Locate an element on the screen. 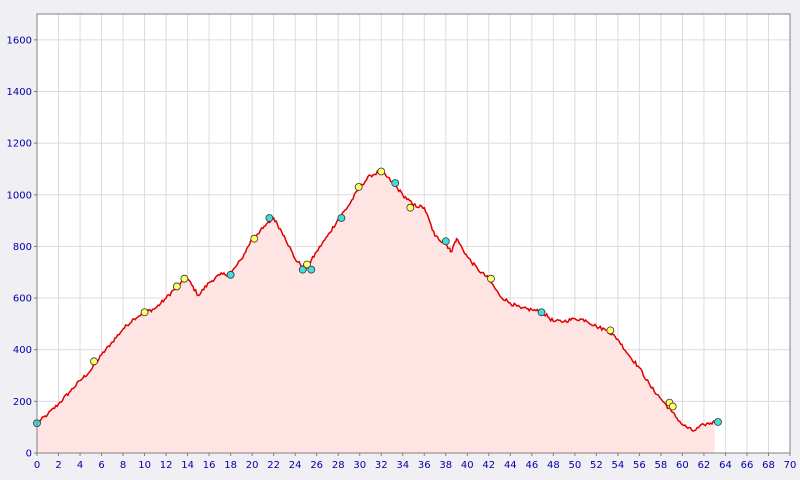  x-tick-label: 70 is located at coordinates (790, 465).